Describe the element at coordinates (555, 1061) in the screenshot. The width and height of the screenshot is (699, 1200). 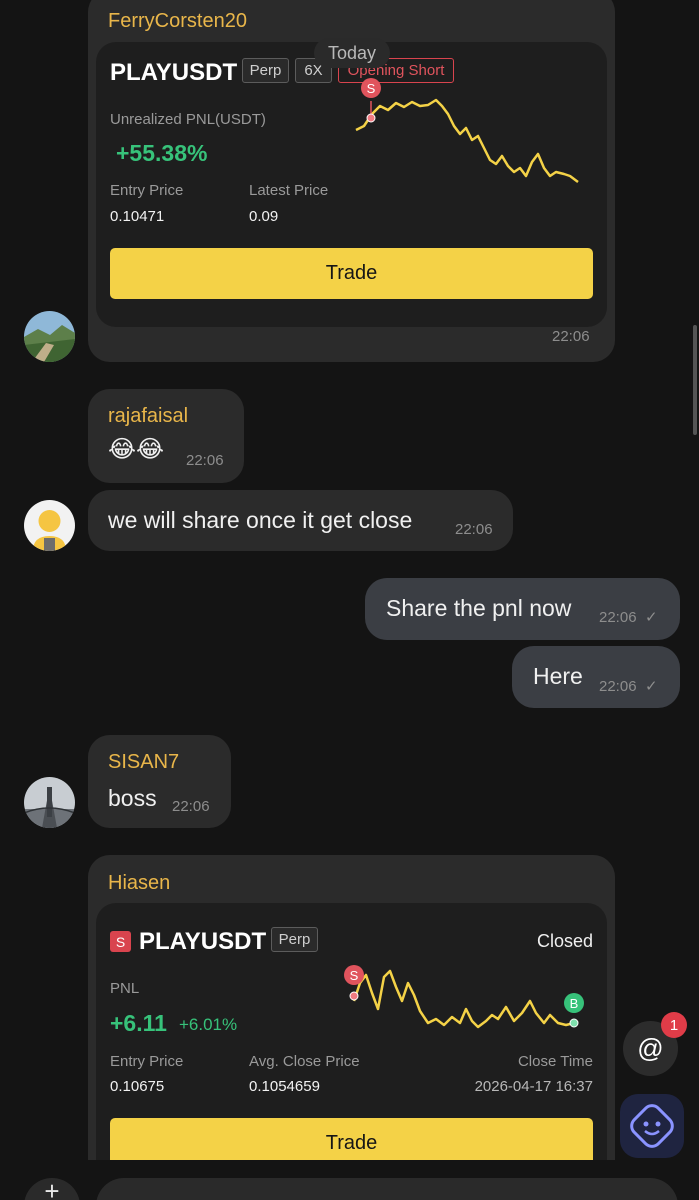
I see `close-time-label: Close Time` at that location.